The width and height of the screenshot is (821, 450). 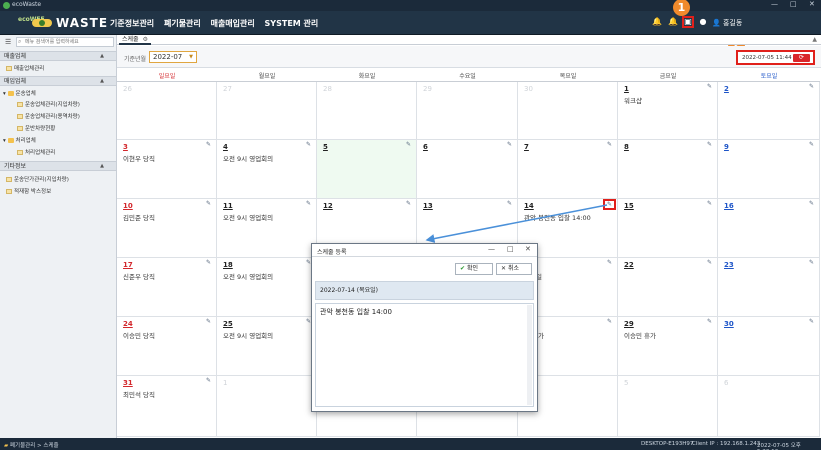 What do you see at coordinates (424, 355) in the screenshot?
I see `schedule-content-input: 관악 봉천동 입찰 14:00` at bounding box center [424, 355].